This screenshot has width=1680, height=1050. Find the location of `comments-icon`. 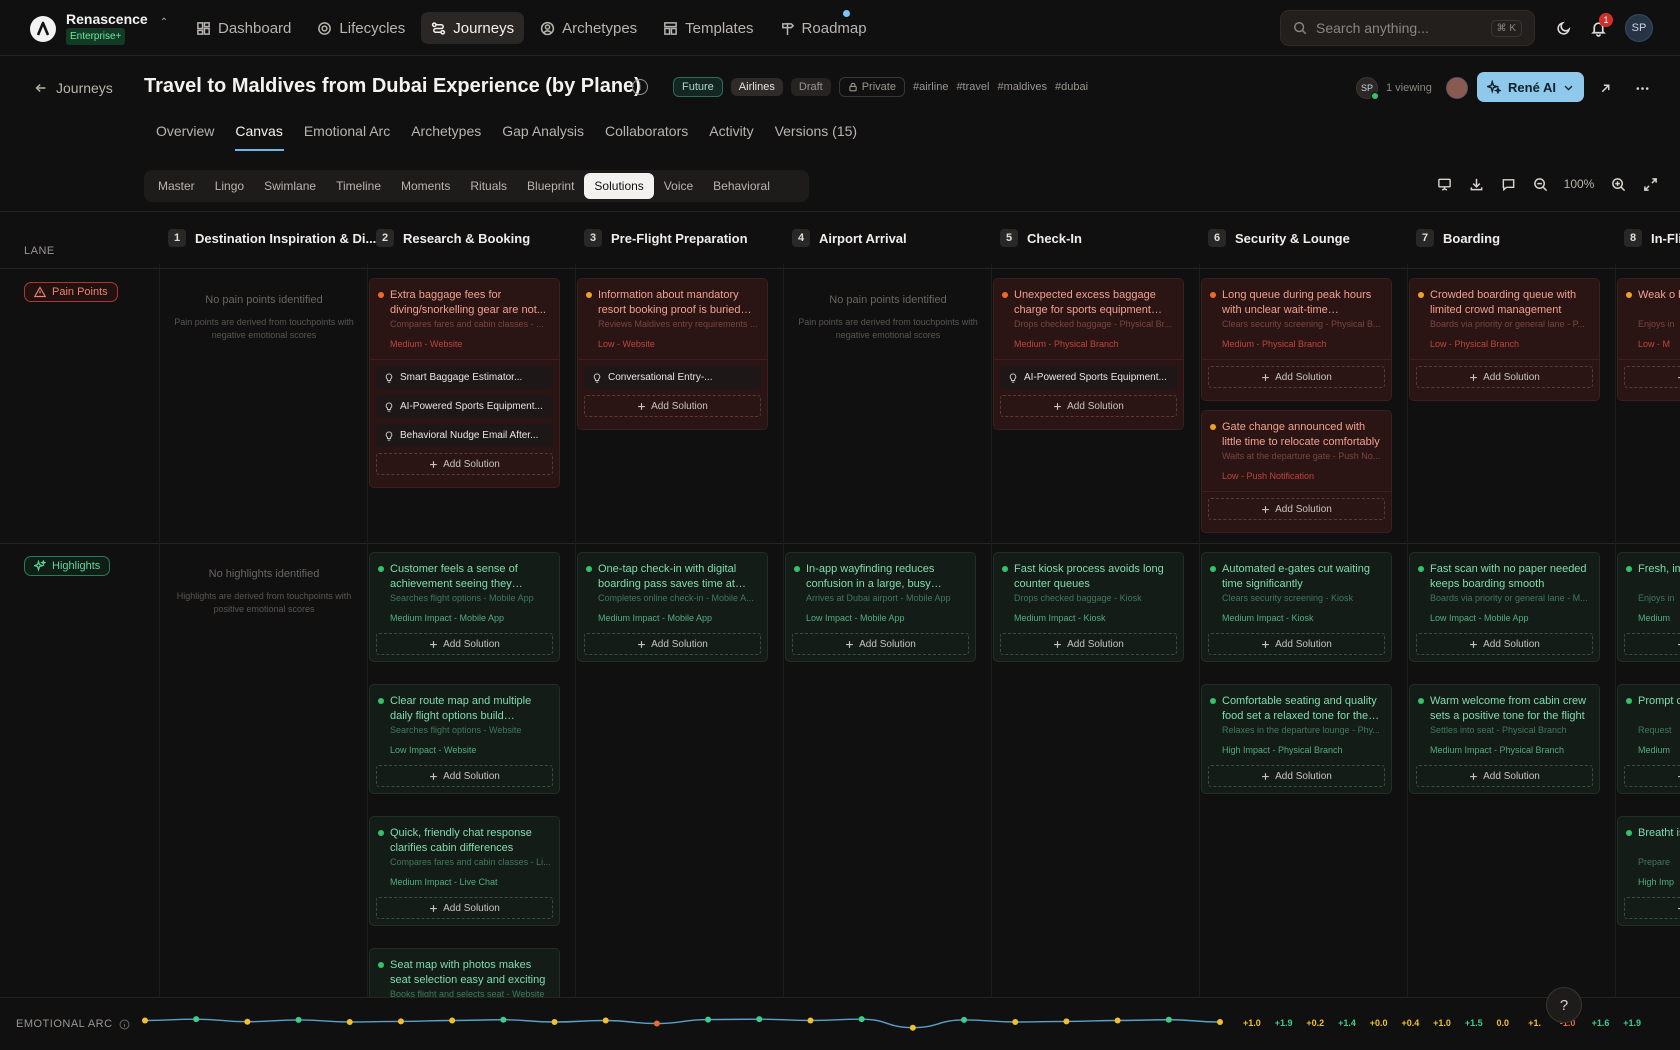

comments-icon is located at coordinates (1508, 184).